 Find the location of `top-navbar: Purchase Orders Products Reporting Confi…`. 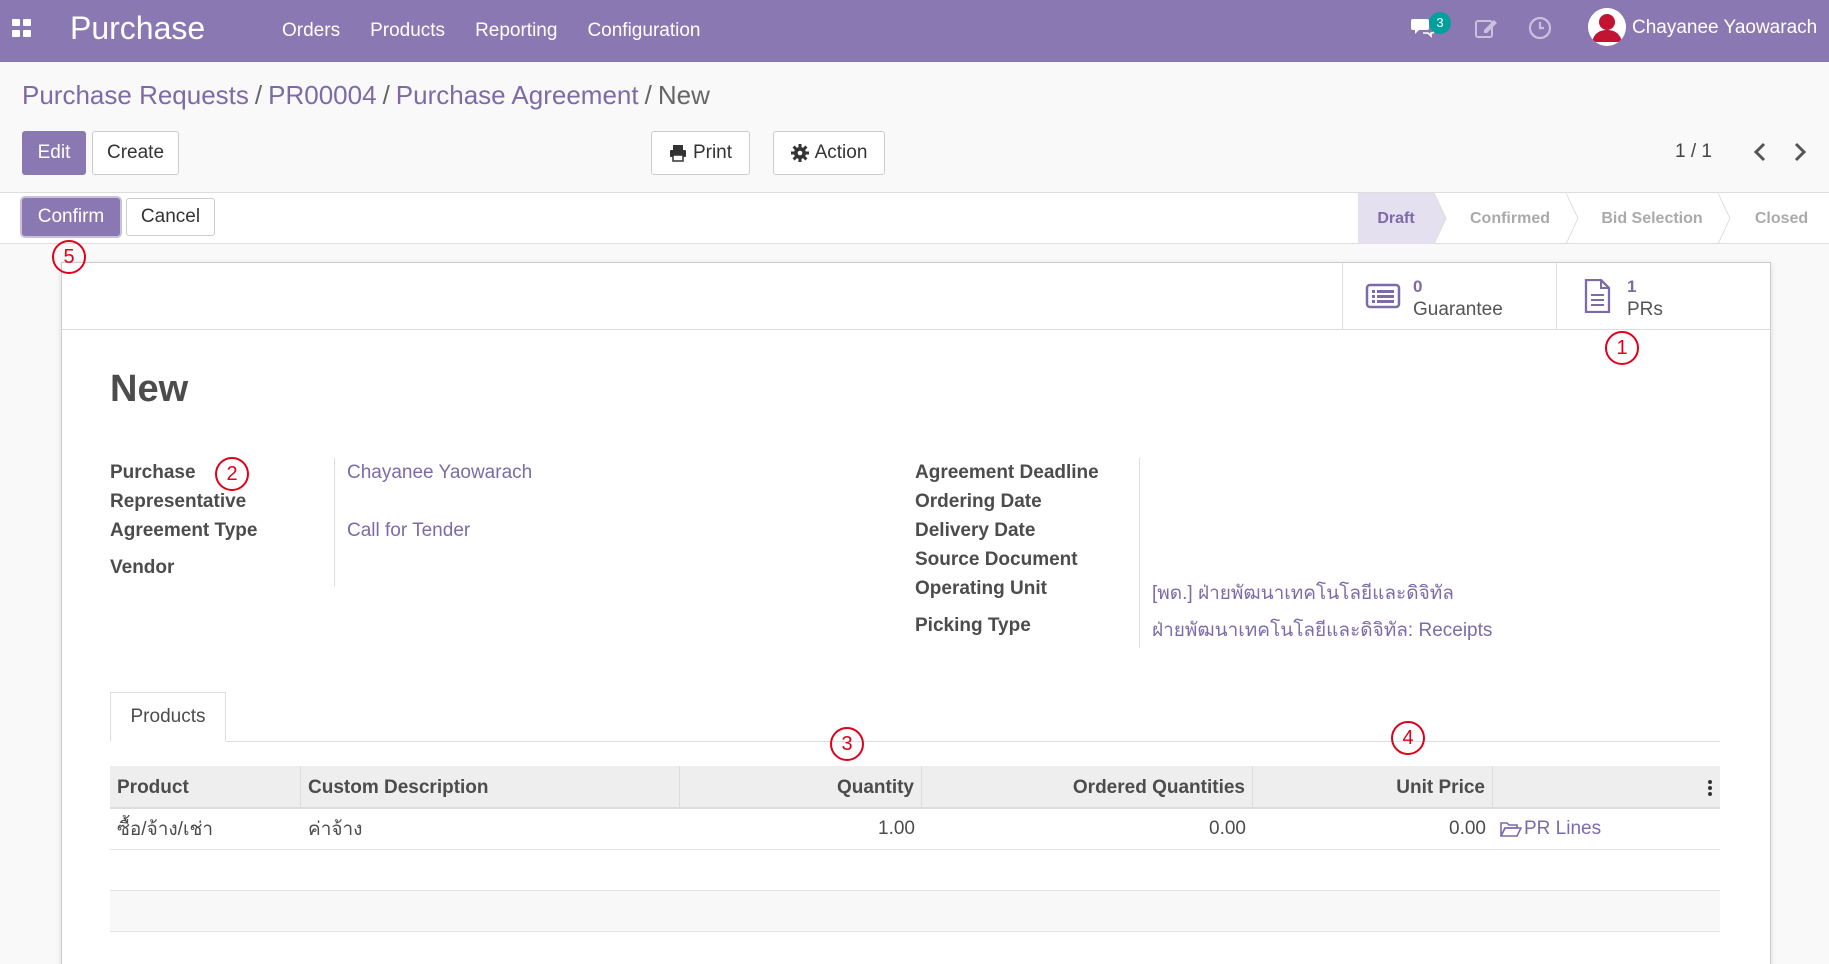

top-navbar: Purchase Orders Products Reporting Confi… is located at coordinates (914, 31).